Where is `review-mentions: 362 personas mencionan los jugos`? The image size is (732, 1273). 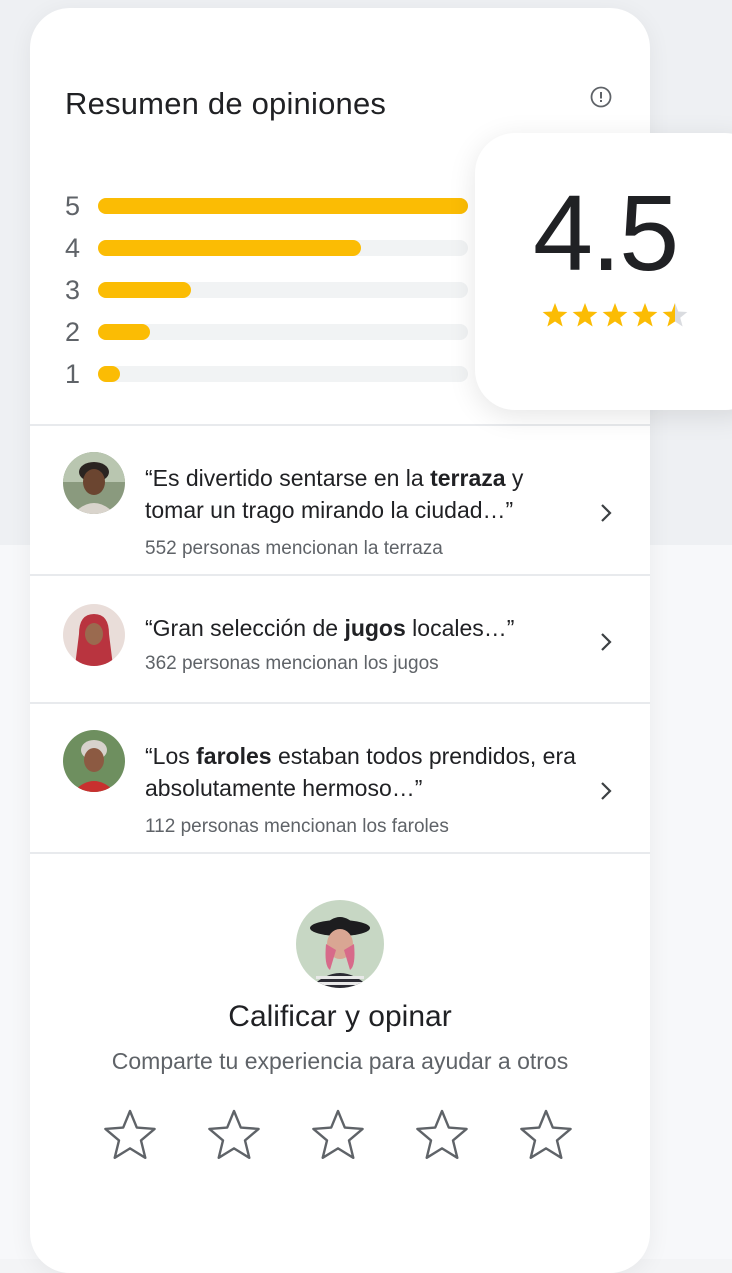
review-mentions: 362 personas mencionan los jugos is located at coordinates (292, 663).